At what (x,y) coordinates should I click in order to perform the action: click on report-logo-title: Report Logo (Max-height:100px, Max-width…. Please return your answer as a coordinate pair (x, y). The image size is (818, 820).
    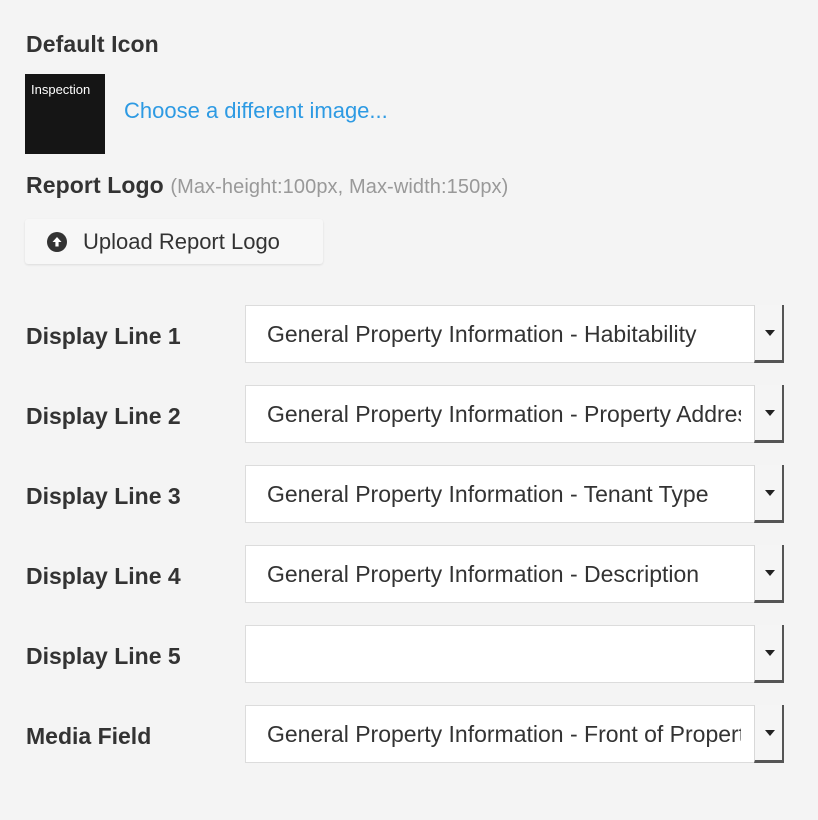
    Looking at the image, I should click on (267, 185).